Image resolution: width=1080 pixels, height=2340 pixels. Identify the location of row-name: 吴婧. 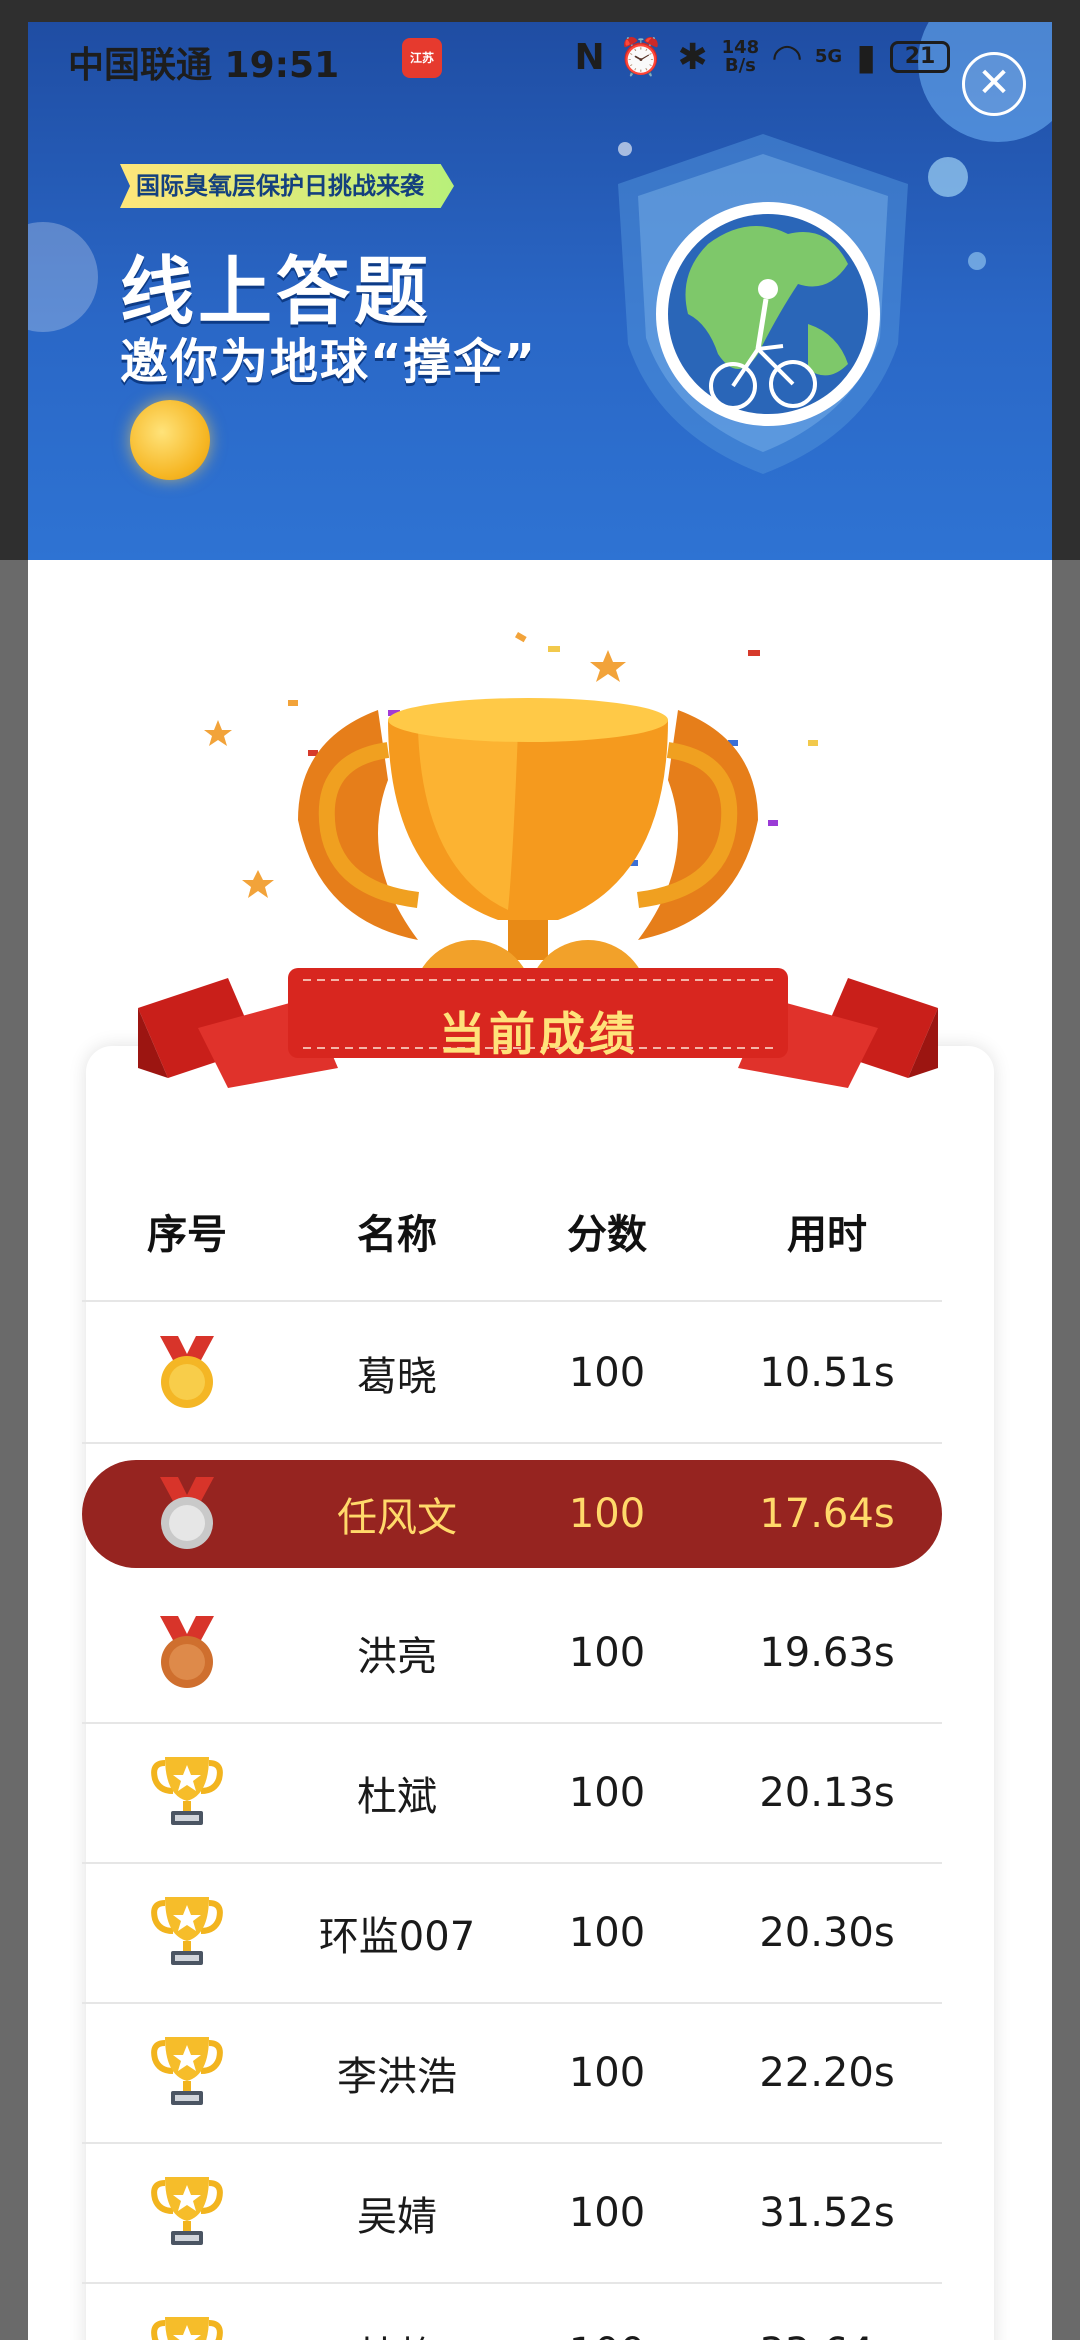
(397, 2217).